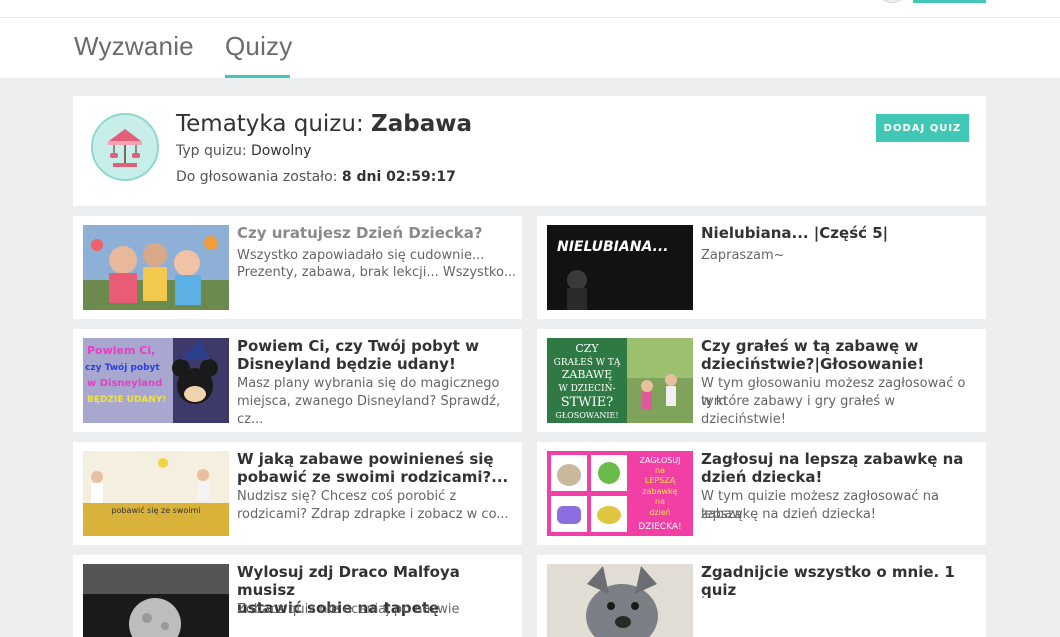  Describe the element at coordinates (587, 402) in the screenshot. I see `svg-text: STWIE?` at that location.